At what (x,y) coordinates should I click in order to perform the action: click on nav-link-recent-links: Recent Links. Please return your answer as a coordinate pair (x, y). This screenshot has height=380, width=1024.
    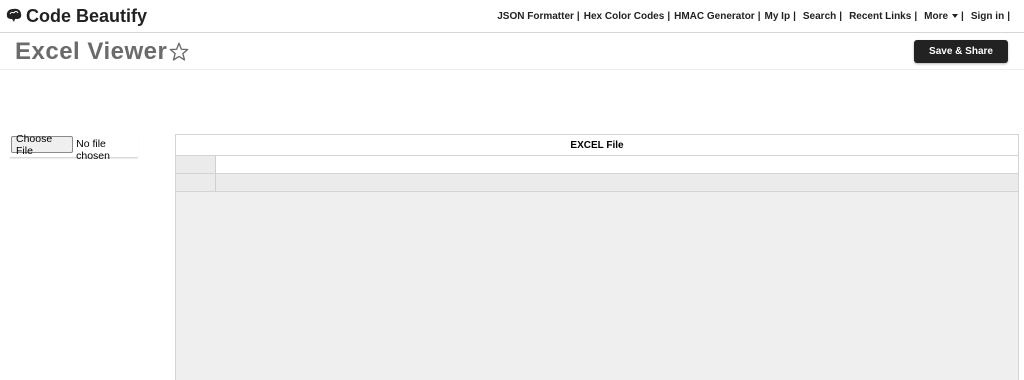
    Looking at the image, I should click on (880, 16).